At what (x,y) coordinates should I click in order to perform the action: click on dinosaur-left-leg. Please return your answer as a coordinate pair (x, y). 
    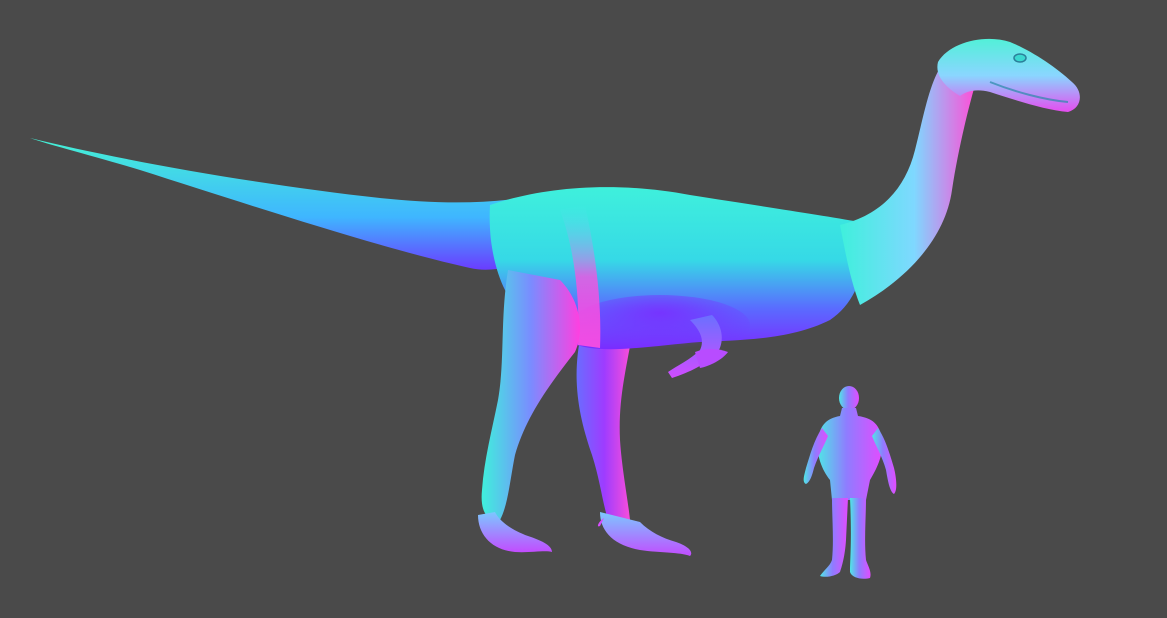
    Looking at the image, I should click on (529, 411).